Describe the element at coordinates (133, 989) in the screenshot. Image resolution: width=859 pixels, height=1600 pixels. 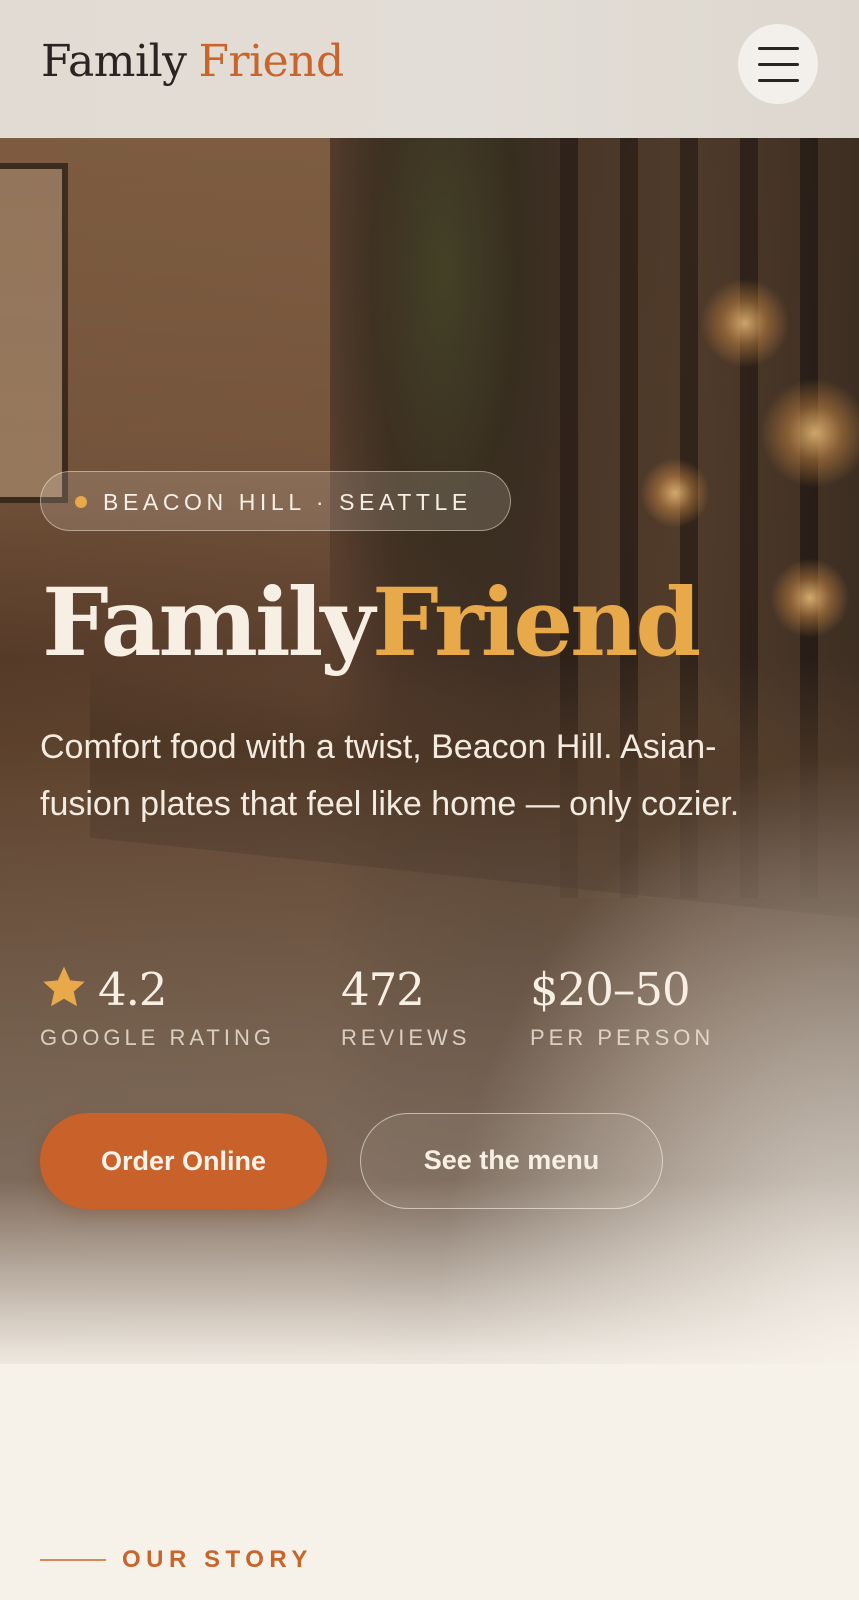
I see `rating-value: 4.2` at that location.